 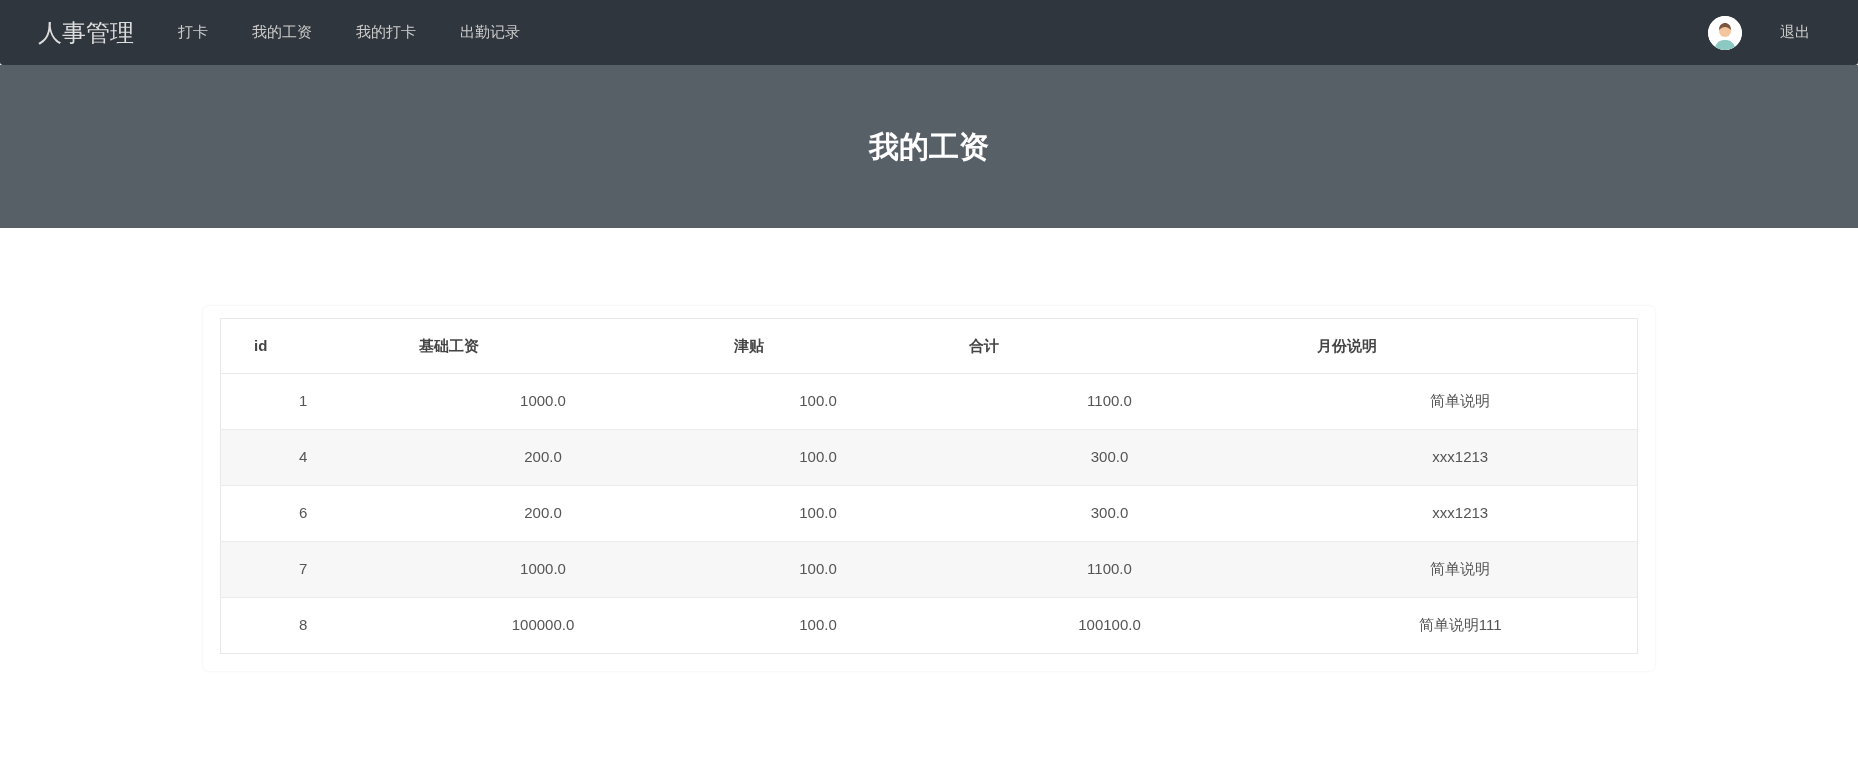 What do you see at coordinates (1109, 457) in the screenshot?
I see `table-cell: 300.0` at bounding box center [1109, 457].